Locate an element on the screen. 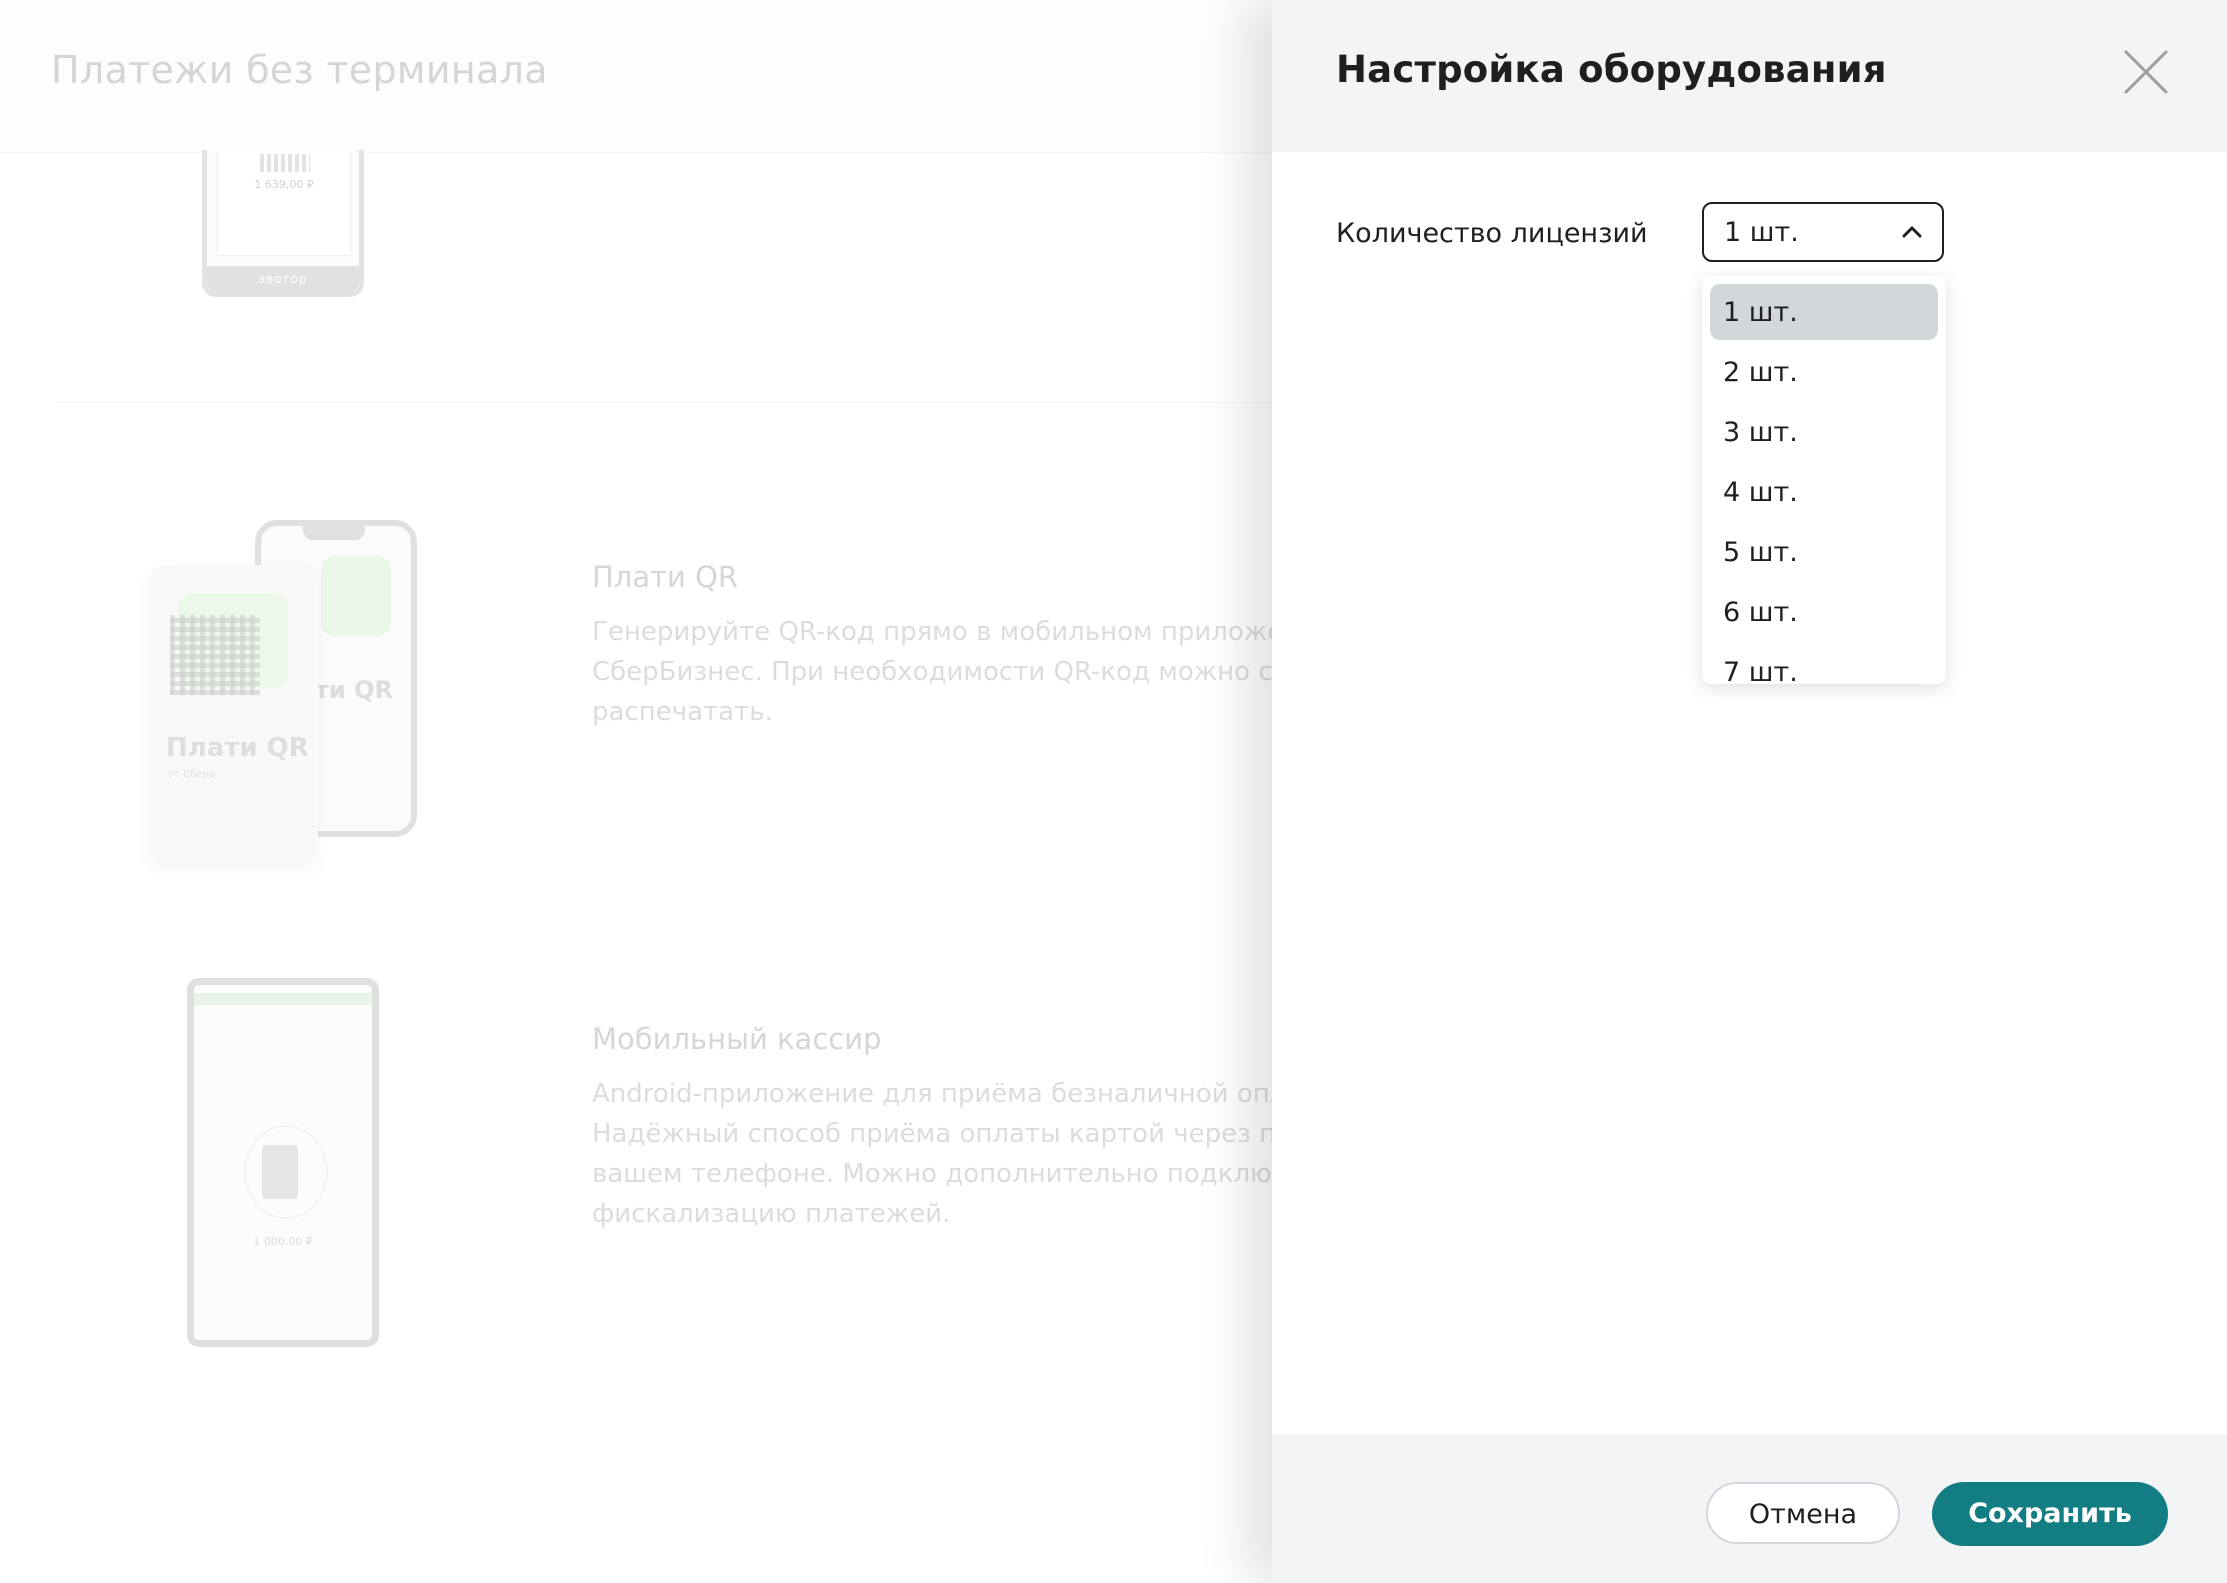  panel-footer: Отмена Сохранить is located at coordinates (1749, 1508).